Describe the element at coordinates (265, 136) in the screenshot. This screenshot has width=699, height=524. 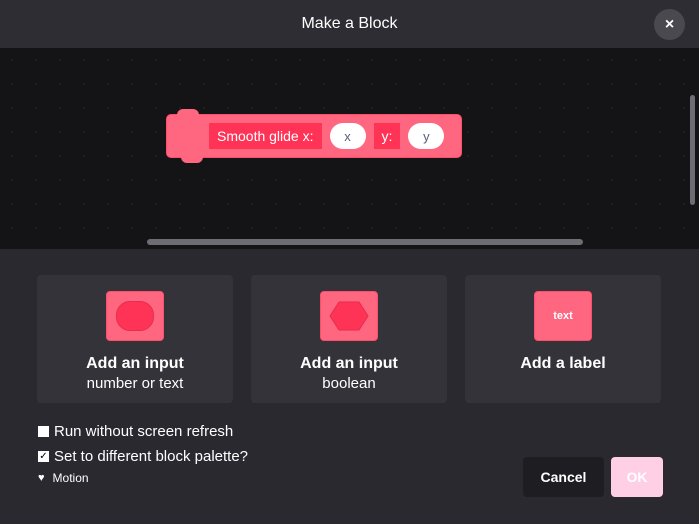
I see `block-label-text: Smooth glide x:` at that location.